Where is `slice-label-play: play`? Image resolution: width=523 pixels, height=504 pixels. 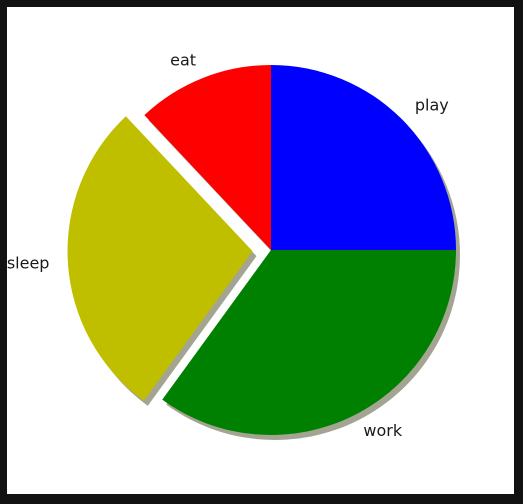 slice-label-play: play is located at coordinates (432, 105).